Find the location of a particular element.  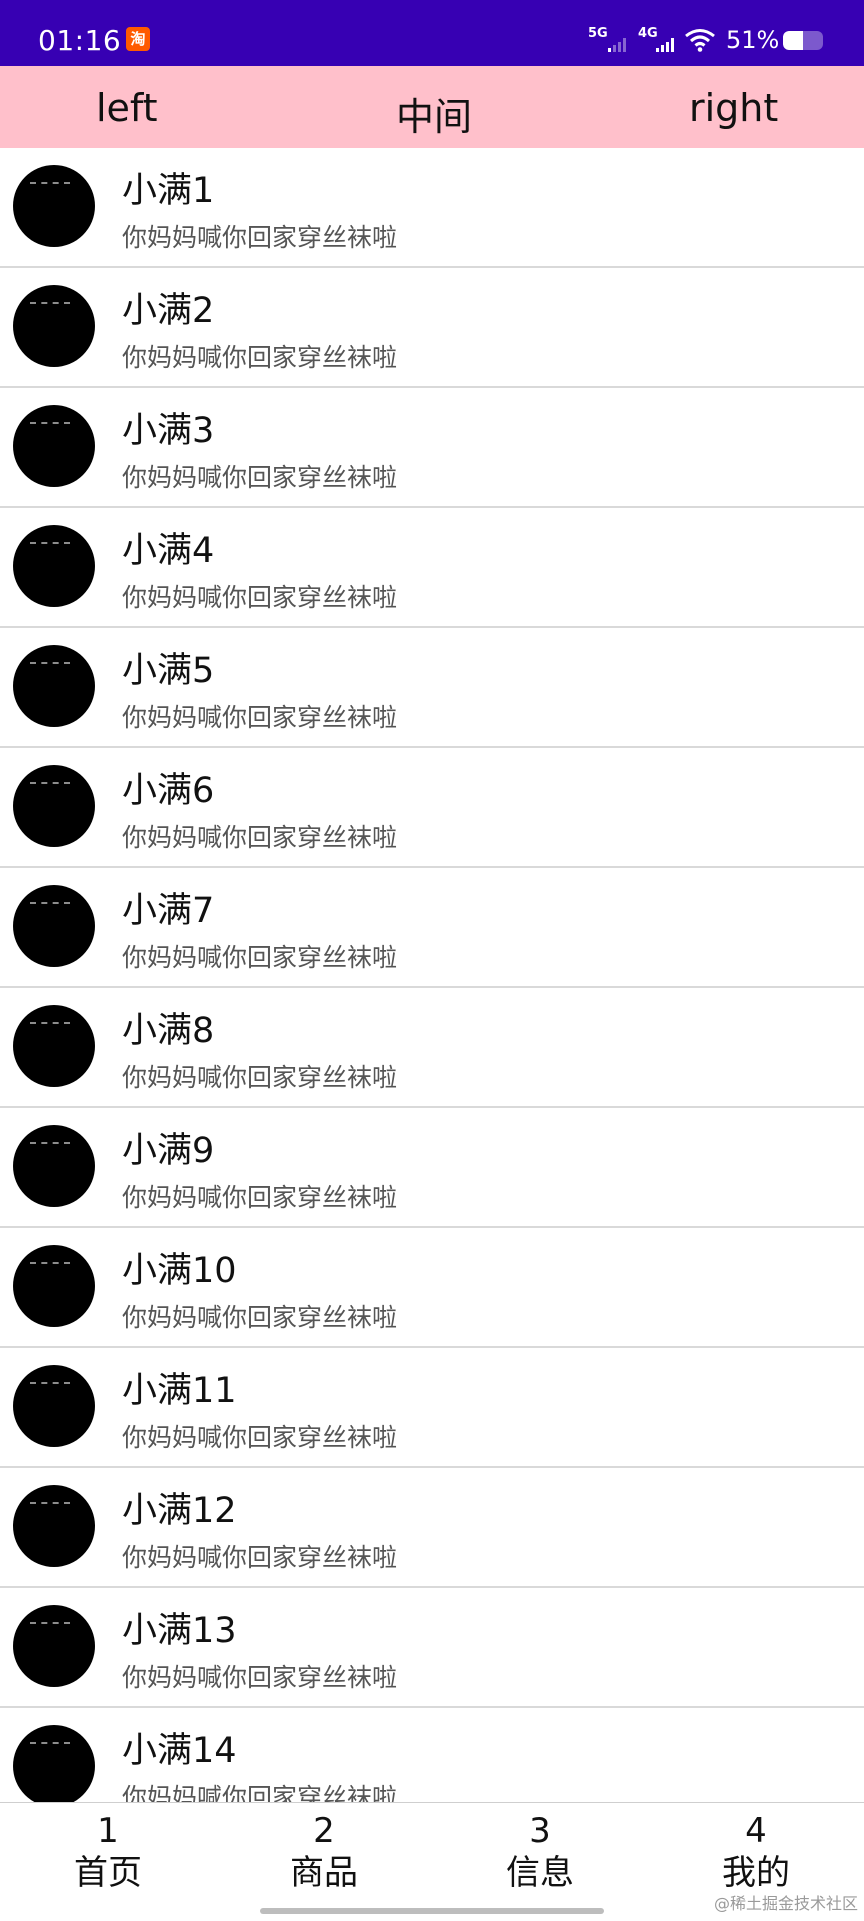

top-bar: left 中间 right is located at coordinates (432, 107).